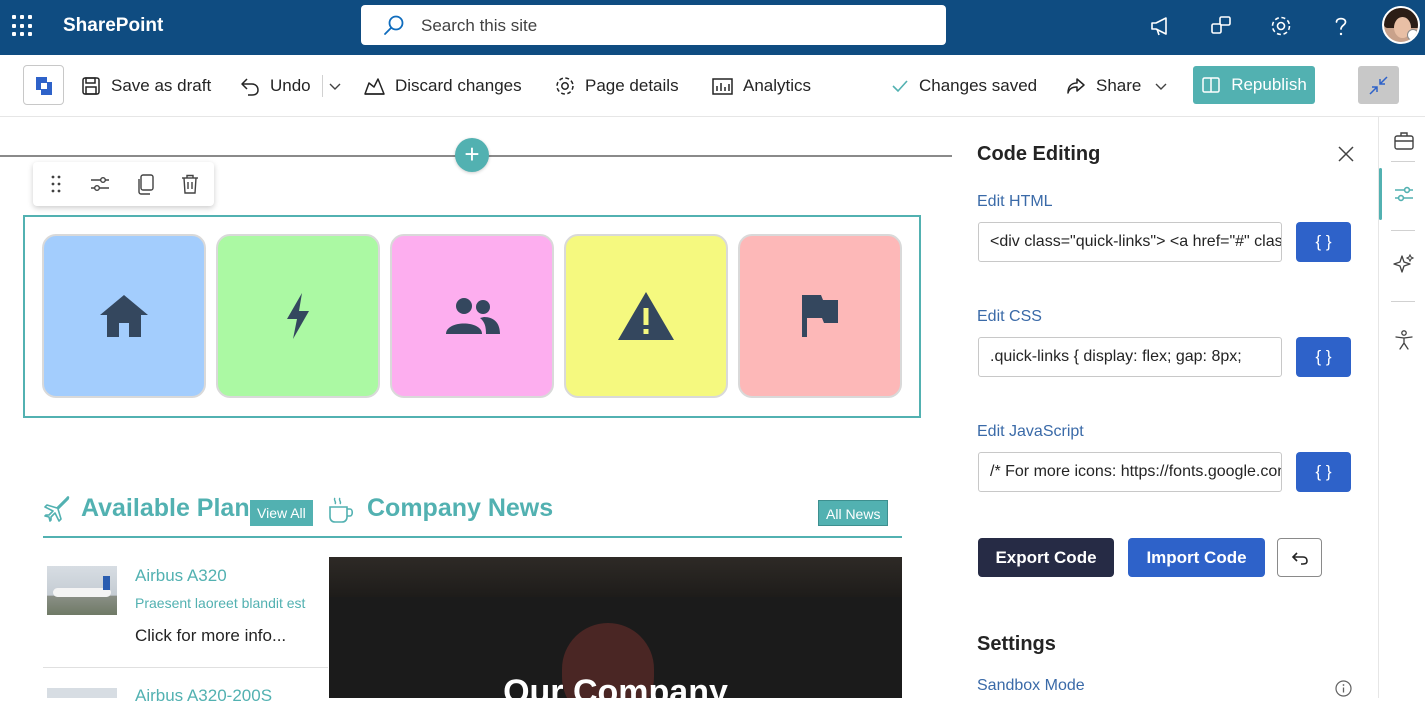 The height and width of the screenshot is (706, 1425). Describe the element at coordinates (341, 510) in the screenshot. I see `coffee-cup-icon` at that location.